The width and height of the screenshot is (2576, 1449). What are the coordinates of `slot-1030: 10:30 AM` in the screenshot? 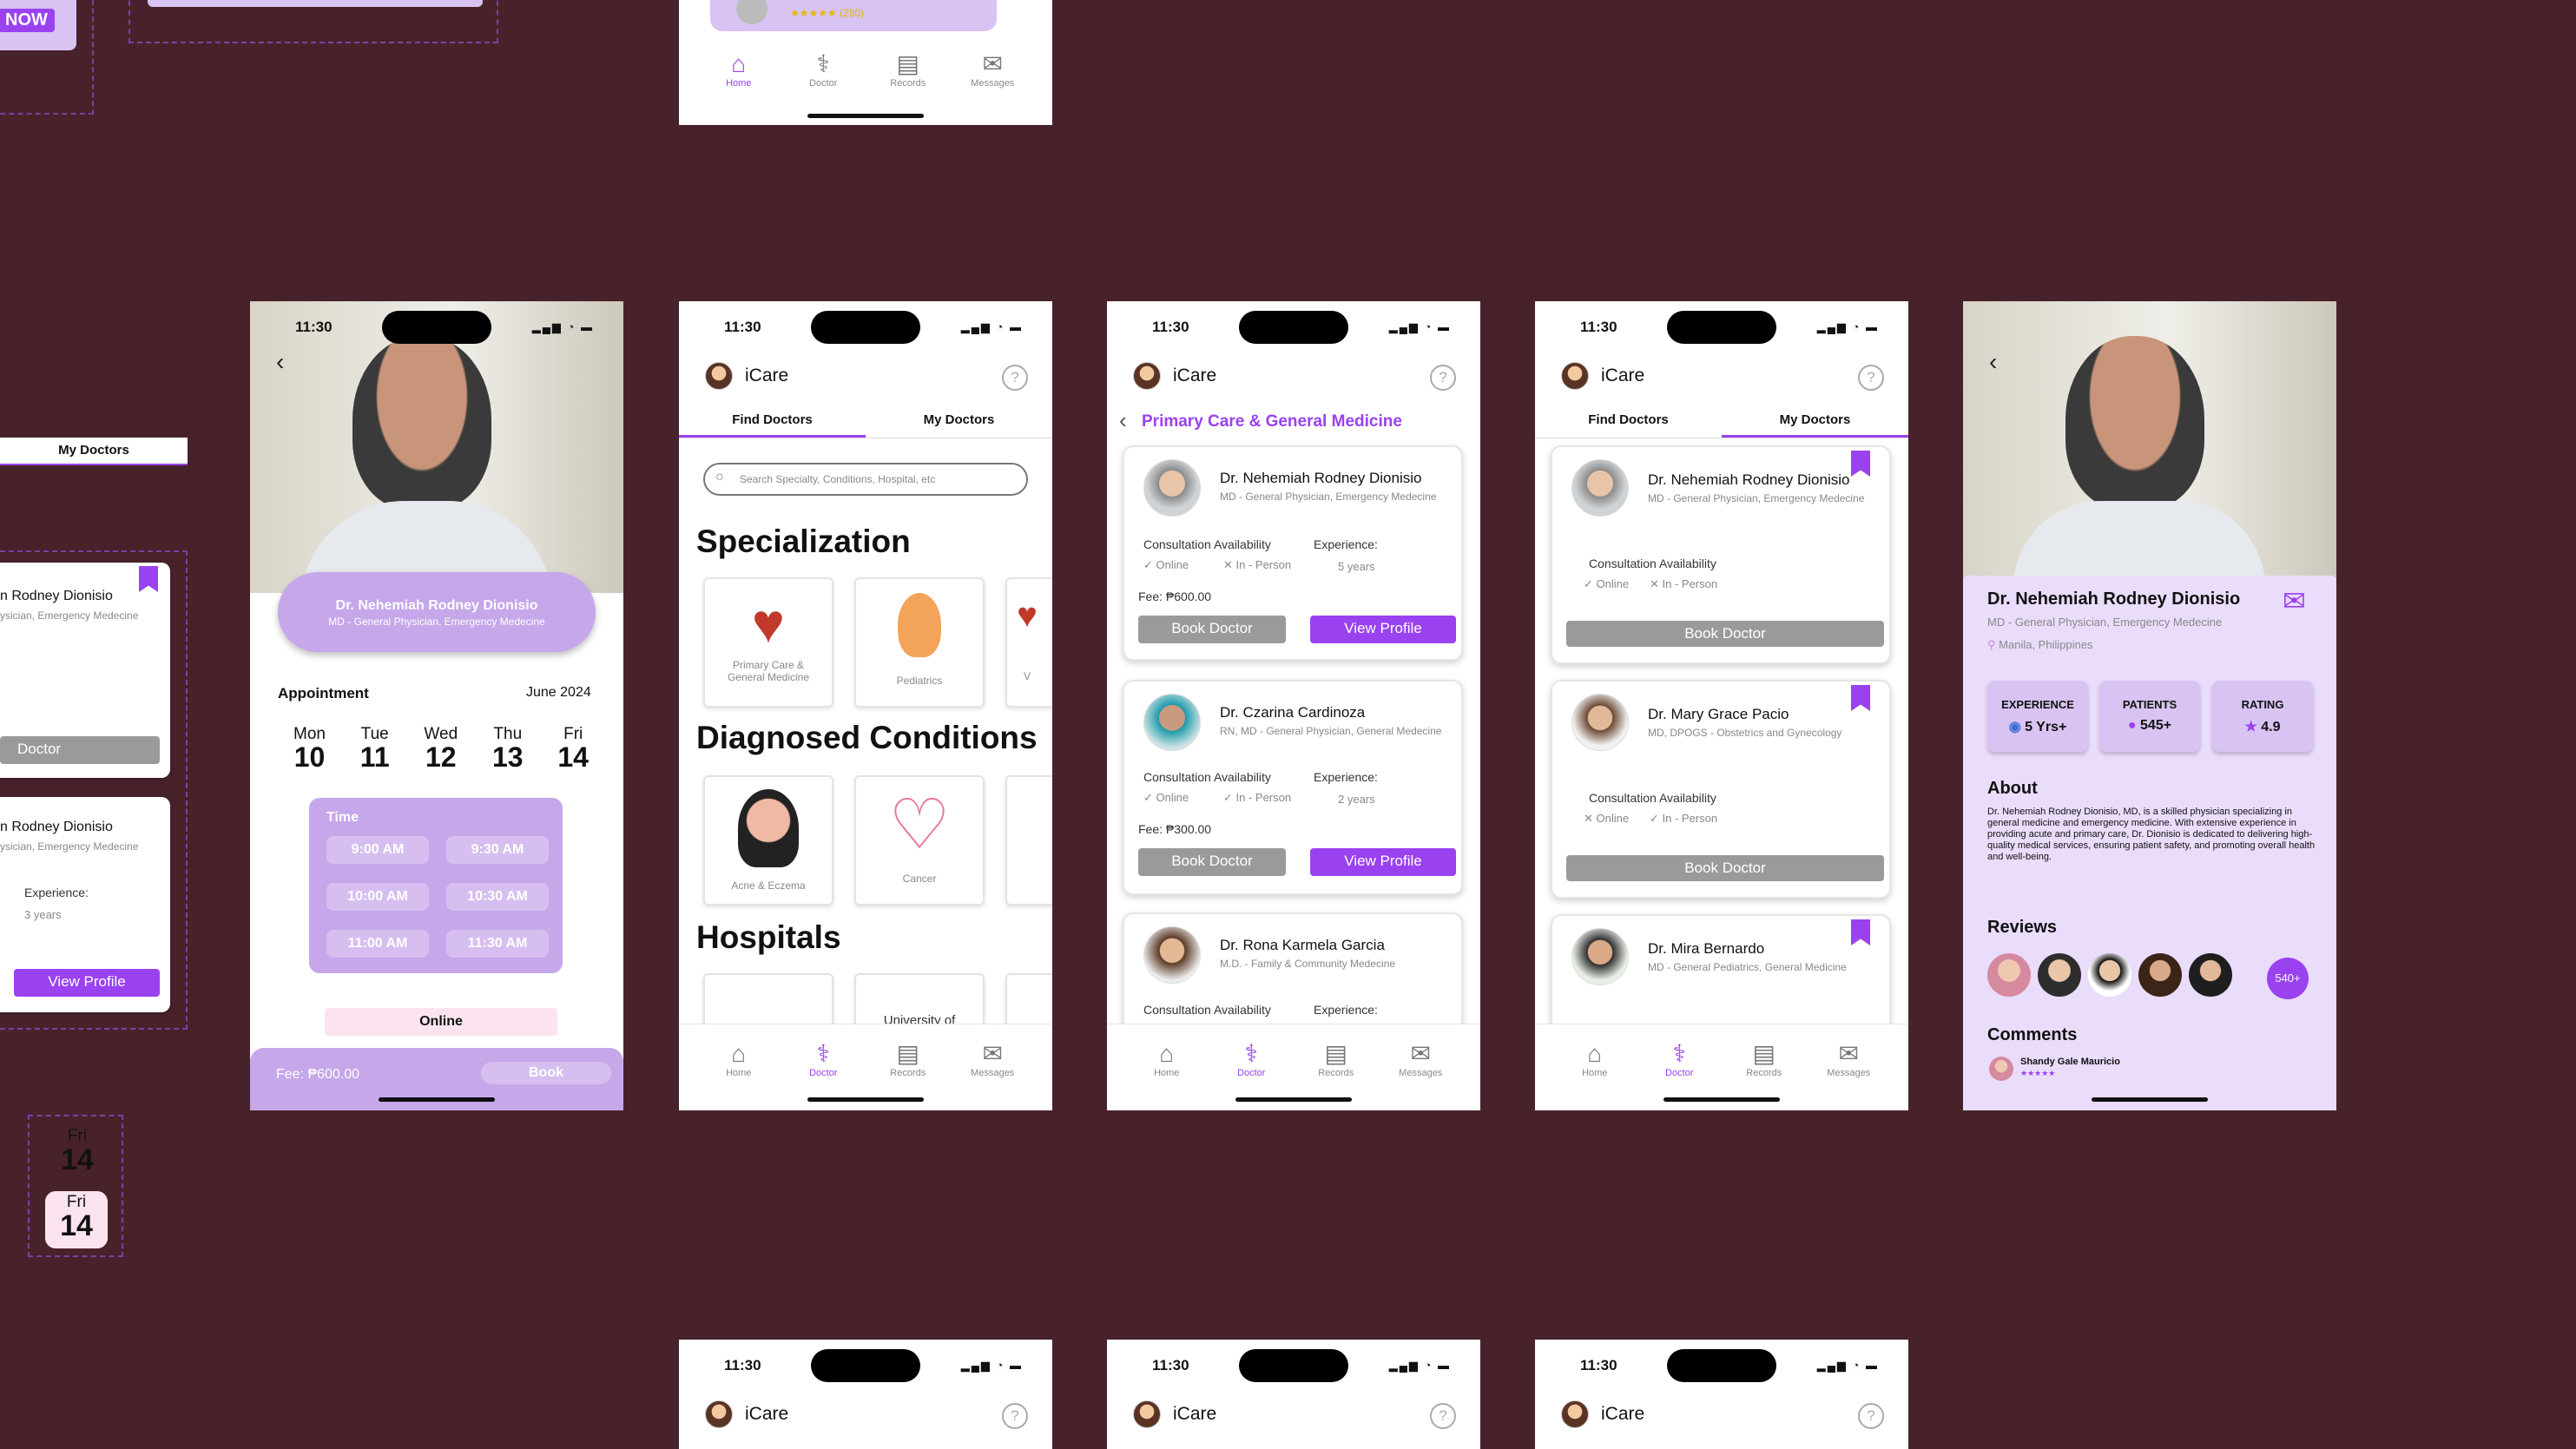 It's located at (497, 897).